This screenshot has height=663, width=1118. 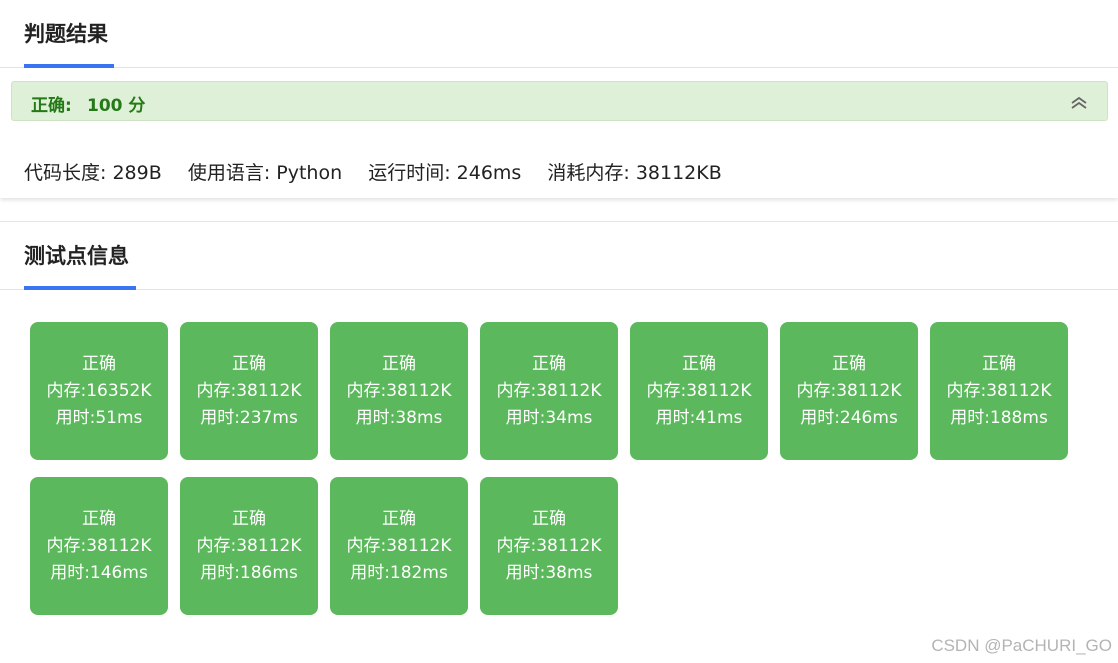 What do you see at coordinates (229, 173) in the screenshot?
I see `stat-label: 使用语言:` at bounding box center [229, 173].